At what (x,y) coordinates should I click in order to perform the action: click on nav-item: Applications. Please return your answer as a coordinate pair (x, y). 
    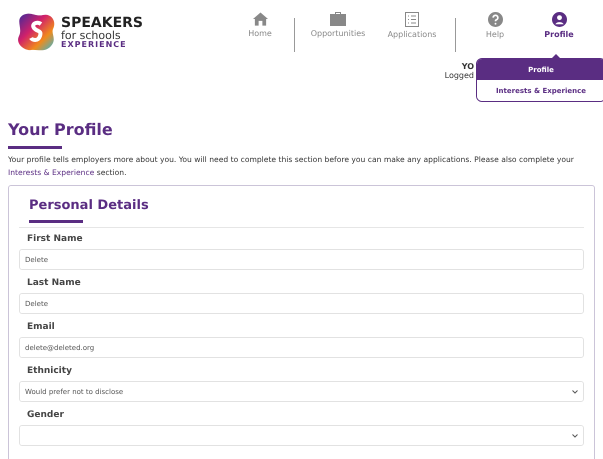
    Looking at the image, I should click on (412, 25).